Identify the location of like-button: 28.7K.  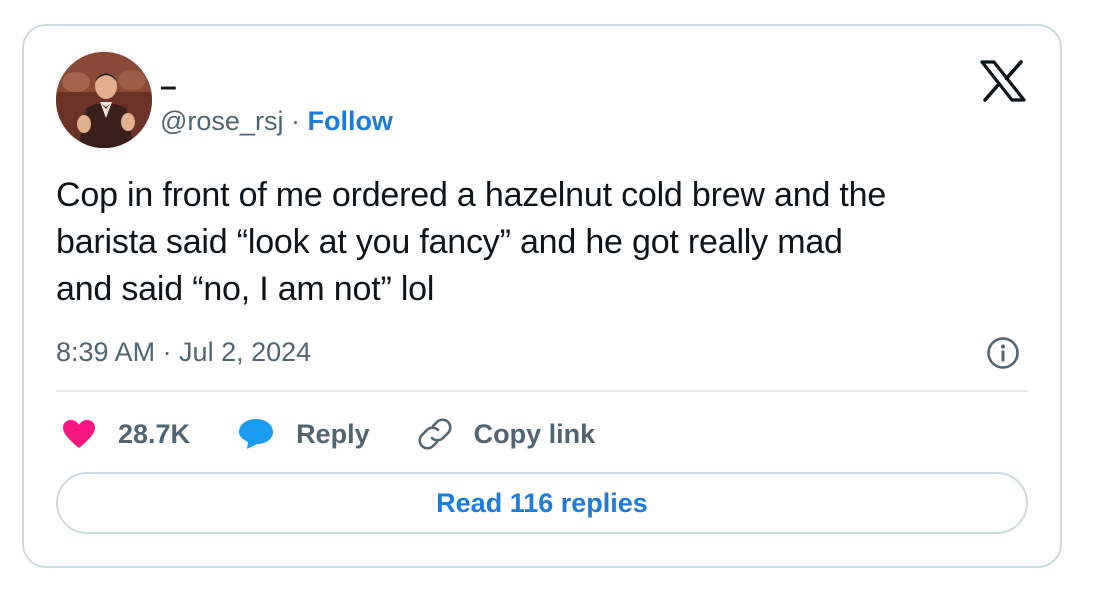
(126, 434).